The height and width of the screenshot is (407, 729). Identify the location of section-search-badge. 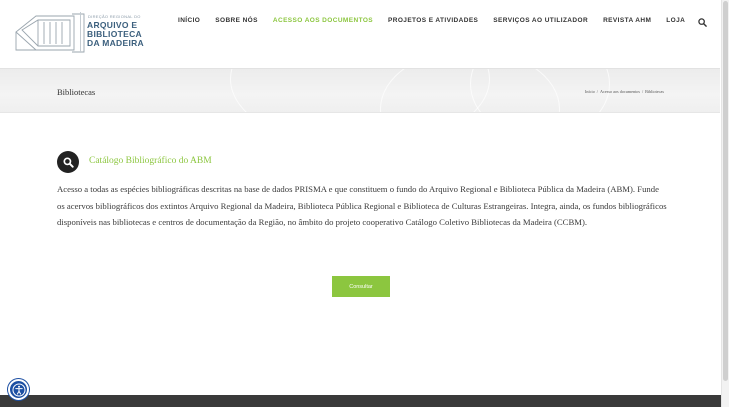
(68, 162).